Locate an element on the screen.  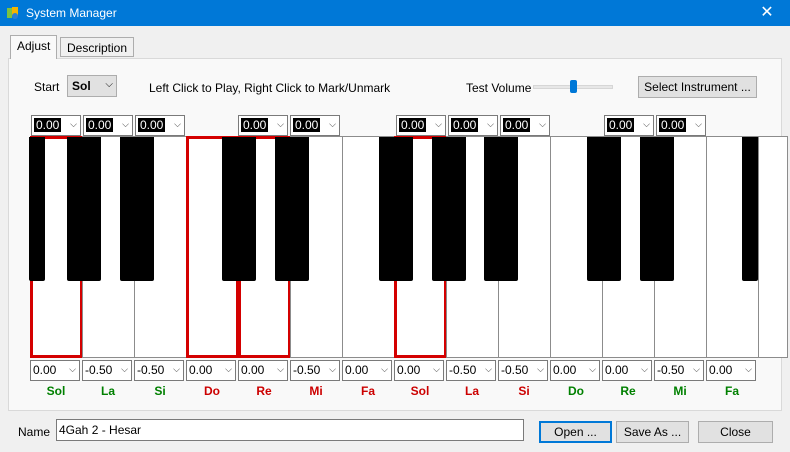
tab-adjust: Adjust is located at coordinates (34, 47).